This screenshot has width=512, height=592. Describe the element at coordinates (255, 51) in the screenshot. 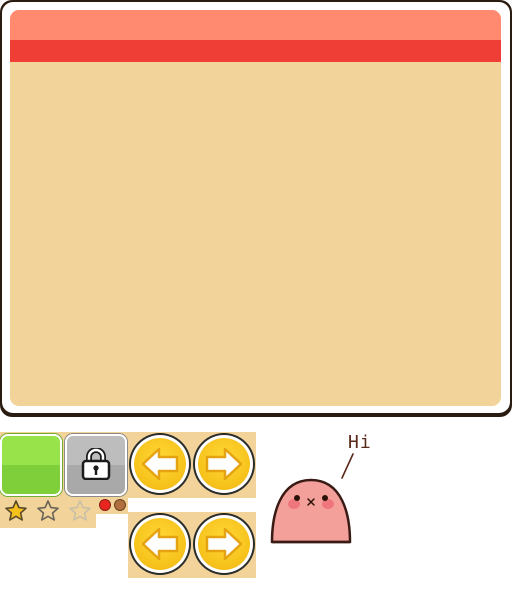

I see `panel-header` at that location.